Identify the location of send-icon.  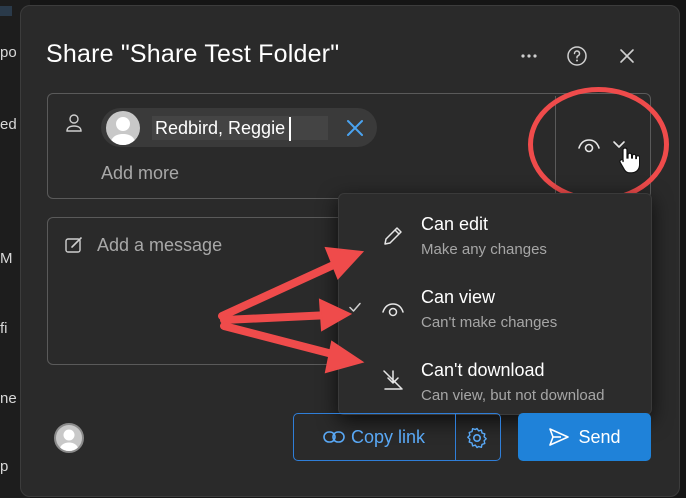
(559, 437).